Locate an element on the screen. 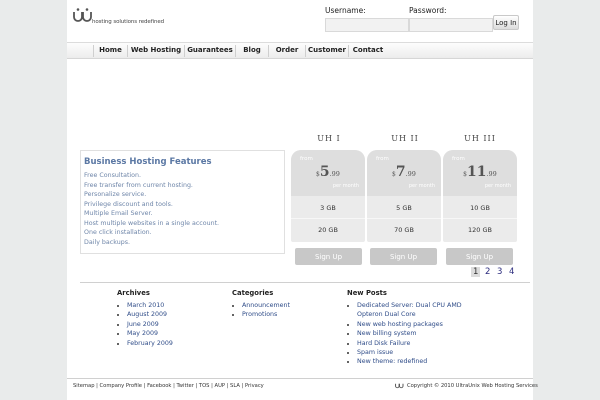 Image resolution: width=600 pixels, height=400 pixels. plan-storage: 3 GB is located at coordinates (328, 208).